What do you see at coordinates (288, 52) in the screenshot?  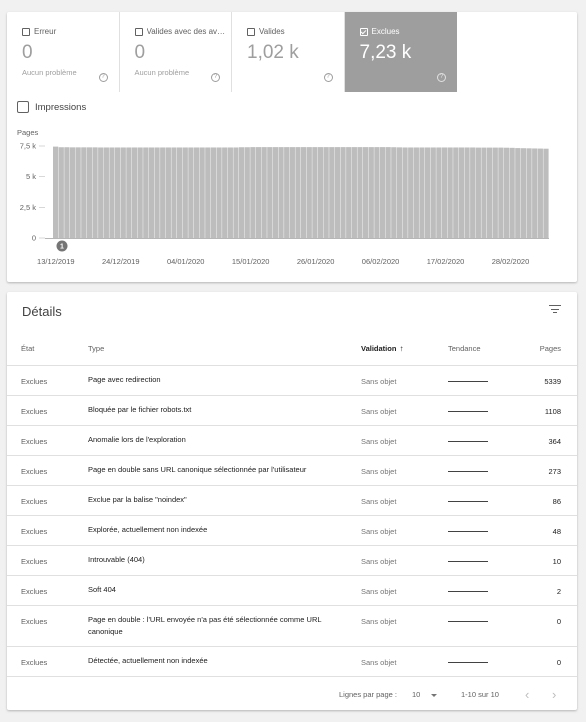 I see `tile-valides: Valides 1,02 k ?` at bounding box center [288, 52].